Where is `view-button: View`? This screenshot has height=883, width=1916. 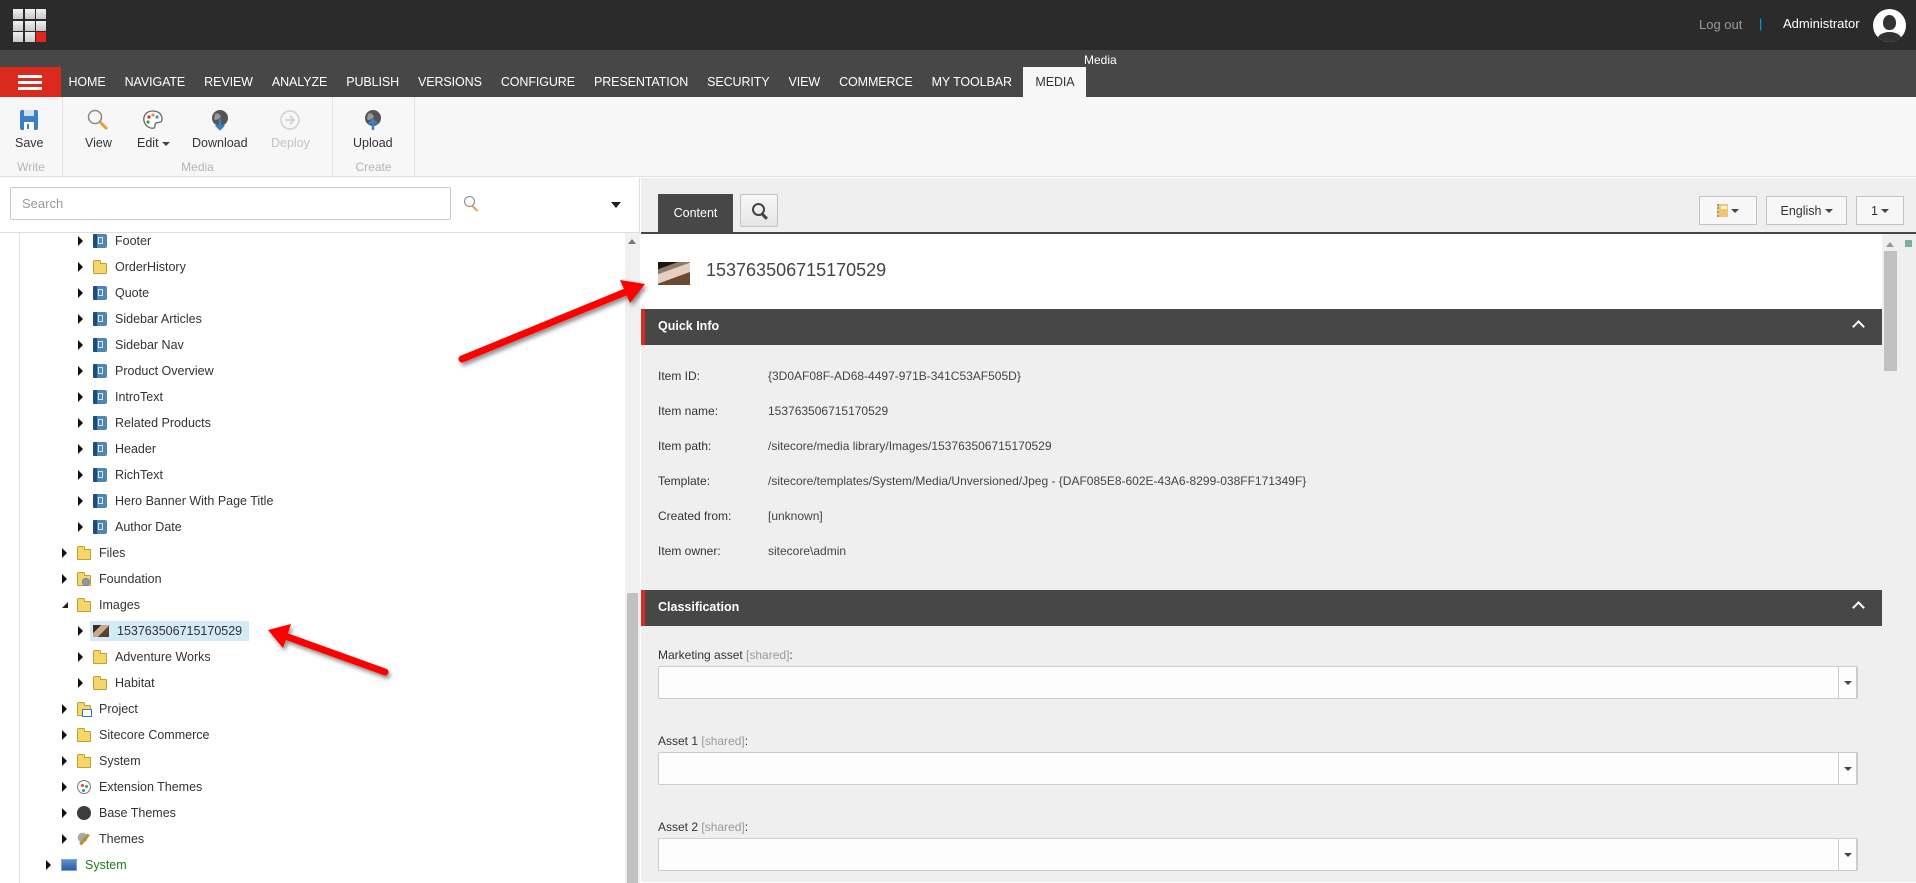 view-button: View is located at coordinates (98, 129).